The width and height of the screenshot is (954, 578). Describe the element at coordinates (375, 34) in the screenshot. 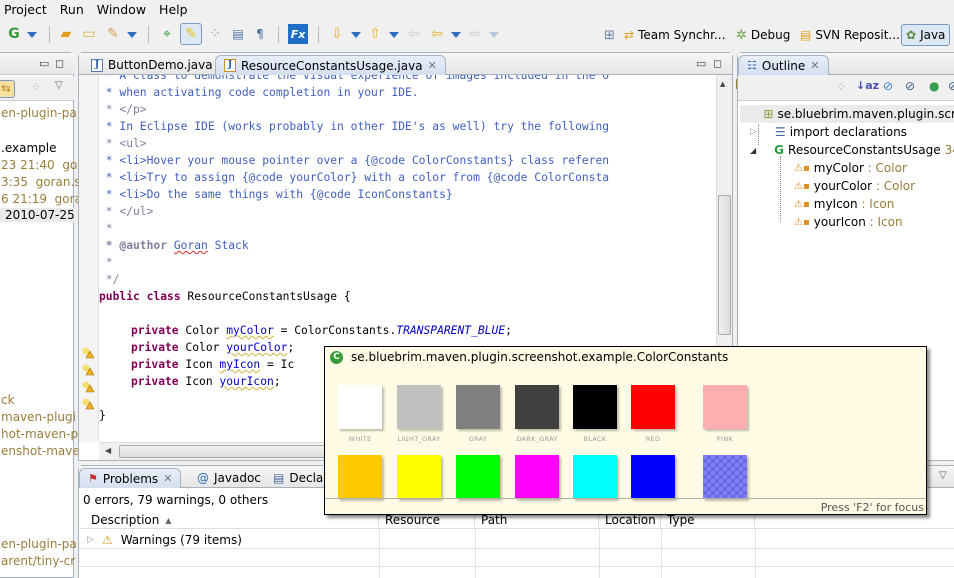

I see `previous-annotation-icon: ⇧` at that location.